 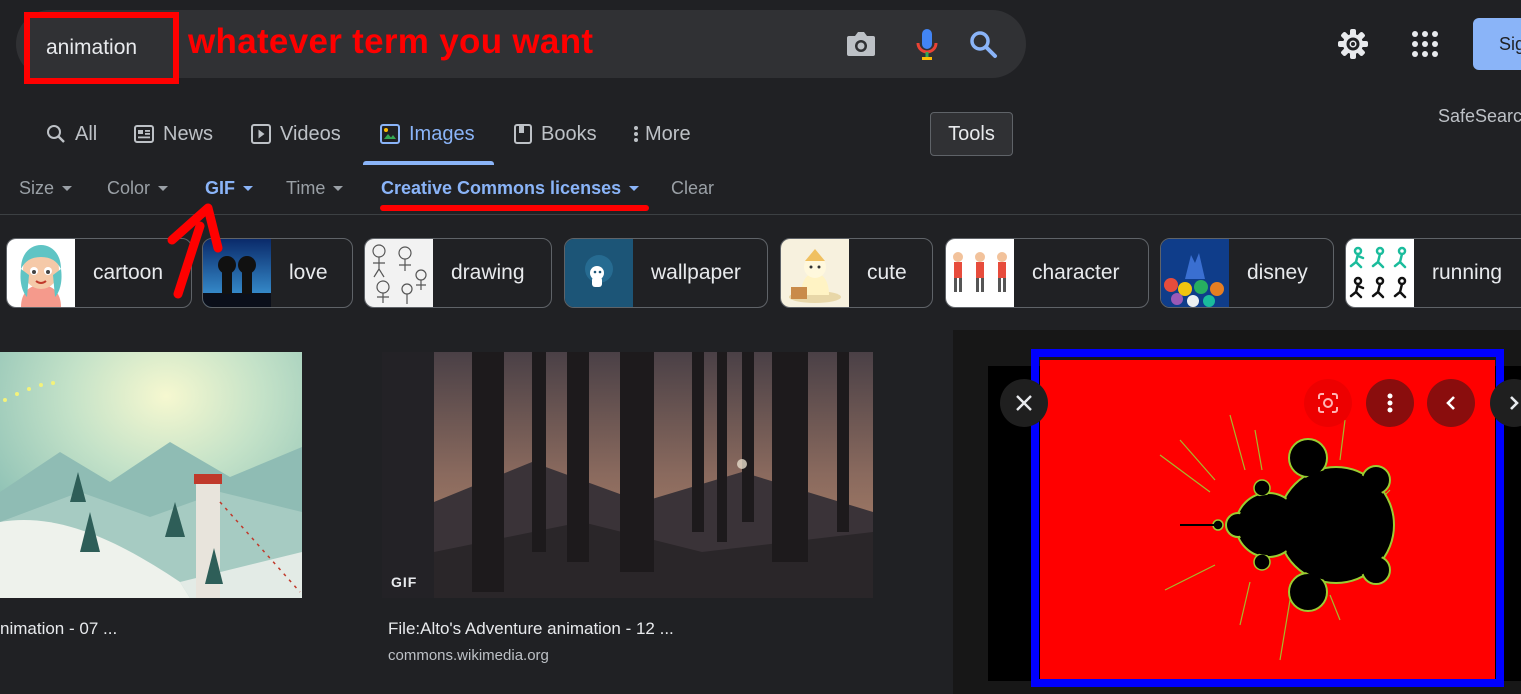 I want to click on lens-icon, so click(x=1328, y=403).